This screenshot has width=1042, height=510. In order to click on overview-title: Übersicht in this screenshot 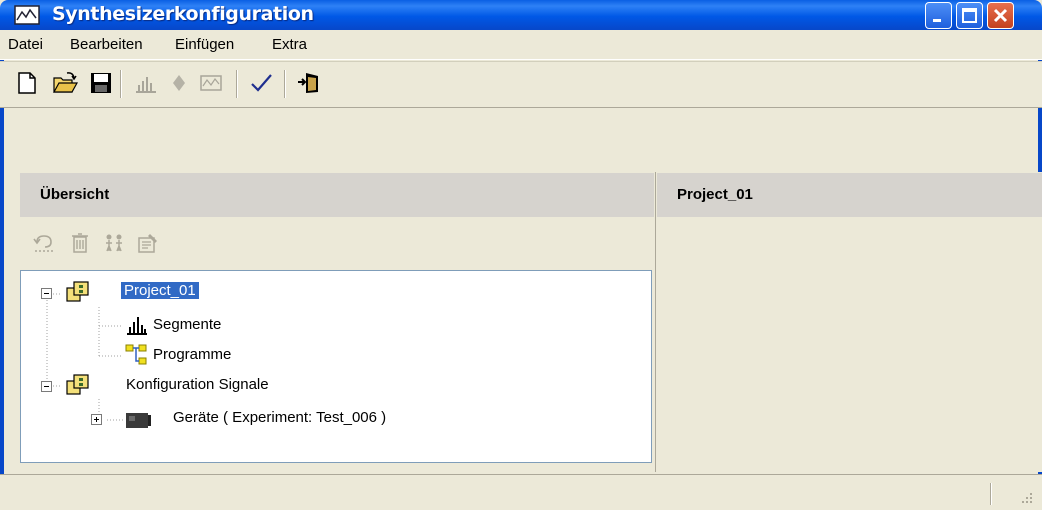, I will do `click(75, 194)`.